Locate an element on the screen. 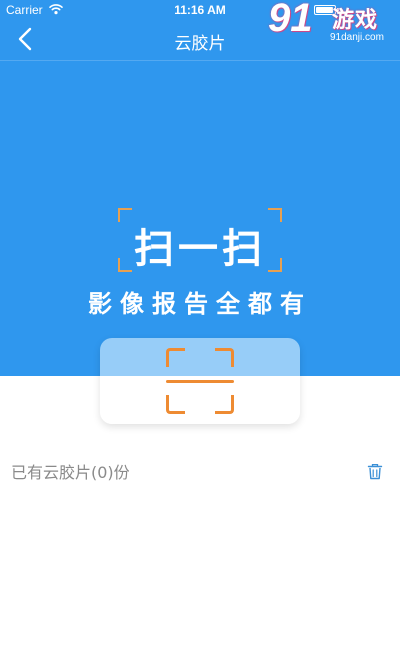 This screenshot has height=660, width=400. page-title: 云胶片 is located at coordinates (200, 44).